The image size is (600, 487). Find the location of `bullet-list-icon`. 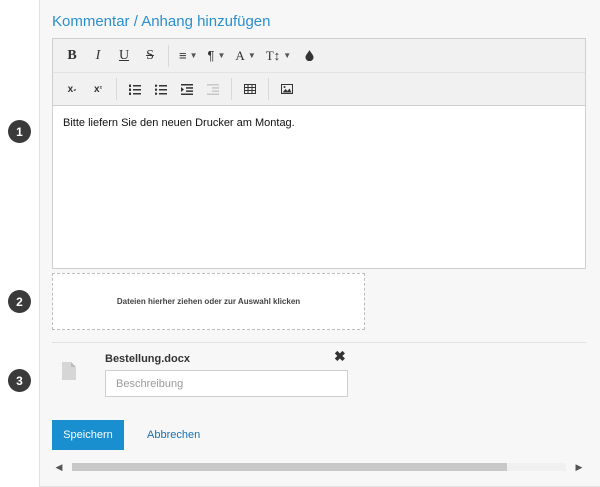

bullet-list-icon is located at coordinates (161, 89).